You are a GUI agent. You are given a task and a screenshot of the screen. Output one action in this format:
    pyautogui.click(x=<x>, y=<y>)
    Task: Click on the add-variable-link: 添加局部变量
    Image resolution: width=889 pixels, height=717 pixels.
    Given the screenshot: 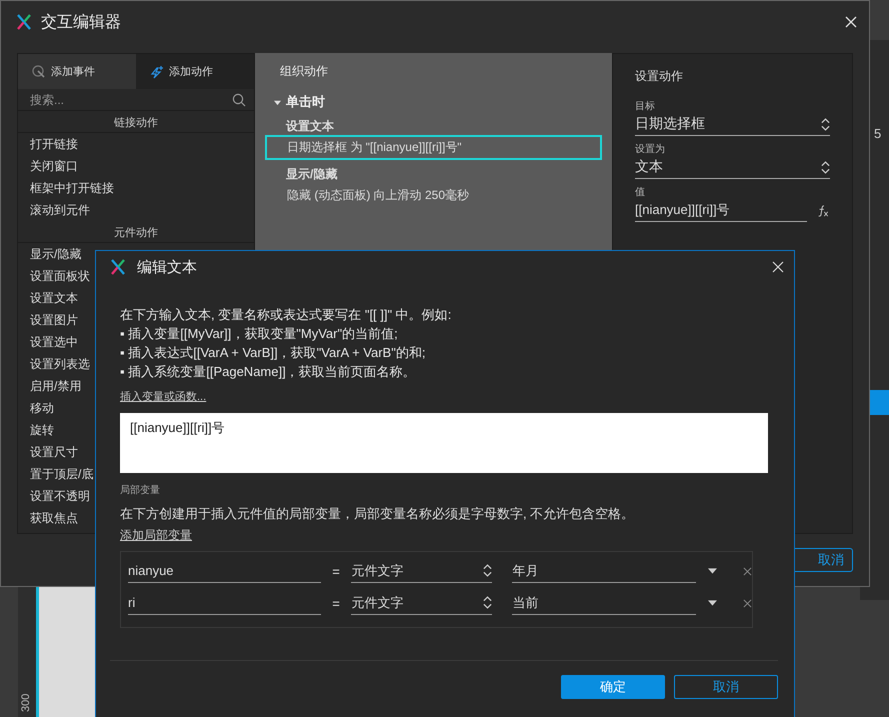 What is the action you would take?
    pyautogui.click(x=156, y=535)
    